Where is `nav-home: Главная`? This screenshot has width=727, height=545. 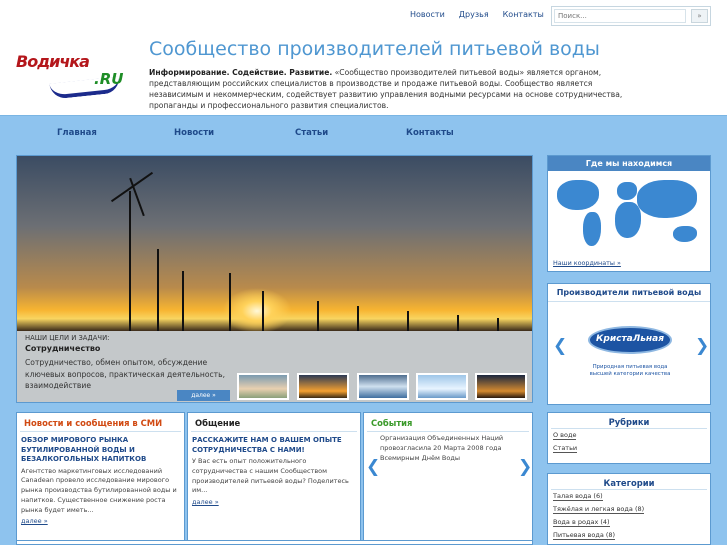
nav-home: Главная is located at coordinates (77, 133).